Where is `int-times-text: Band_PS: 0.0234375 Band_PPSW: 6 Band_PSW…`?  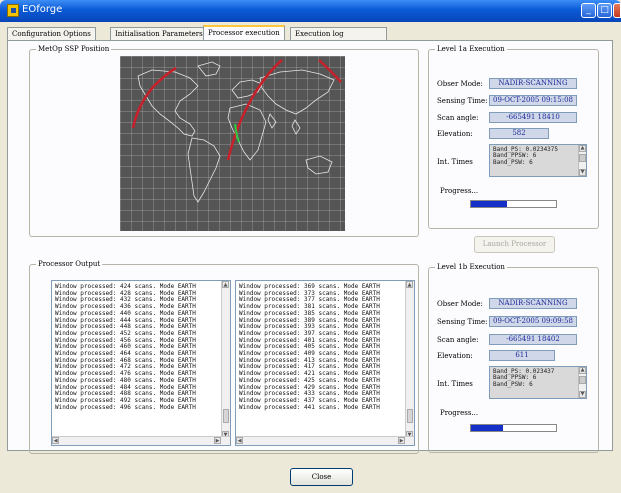 int-times-text: Band_PS: 0.0234375 Band_PPSW: 6 Band_PSW… is located at coordinates (526, 156).